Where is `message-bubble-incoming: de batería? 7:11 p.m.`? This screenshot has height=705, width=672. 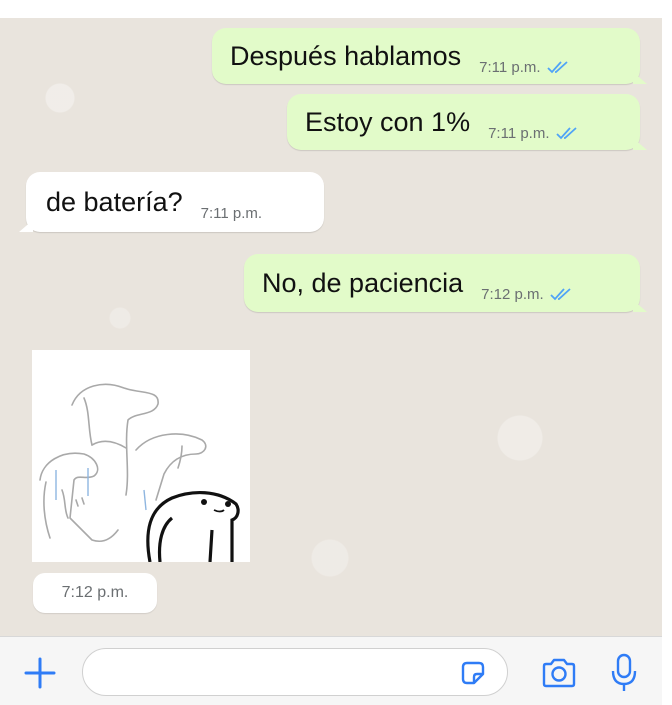
message-bubble-incoming: de batería? 7:11 p.m. is located at coordinates (171, 202).